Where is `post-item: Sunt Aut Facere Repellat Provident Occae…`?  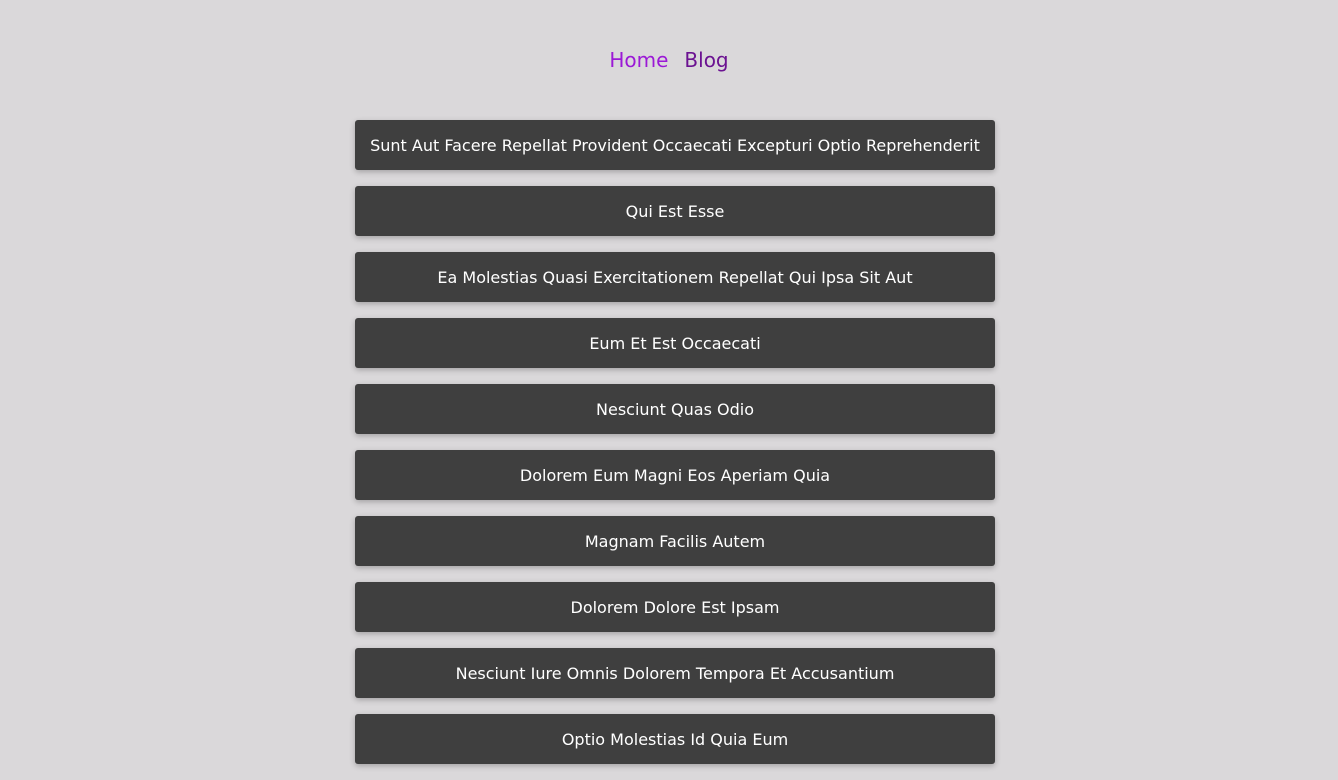 post-item: Sunt Aut Facere Repellat Provident Occae… is located at coordinates (675, 145).